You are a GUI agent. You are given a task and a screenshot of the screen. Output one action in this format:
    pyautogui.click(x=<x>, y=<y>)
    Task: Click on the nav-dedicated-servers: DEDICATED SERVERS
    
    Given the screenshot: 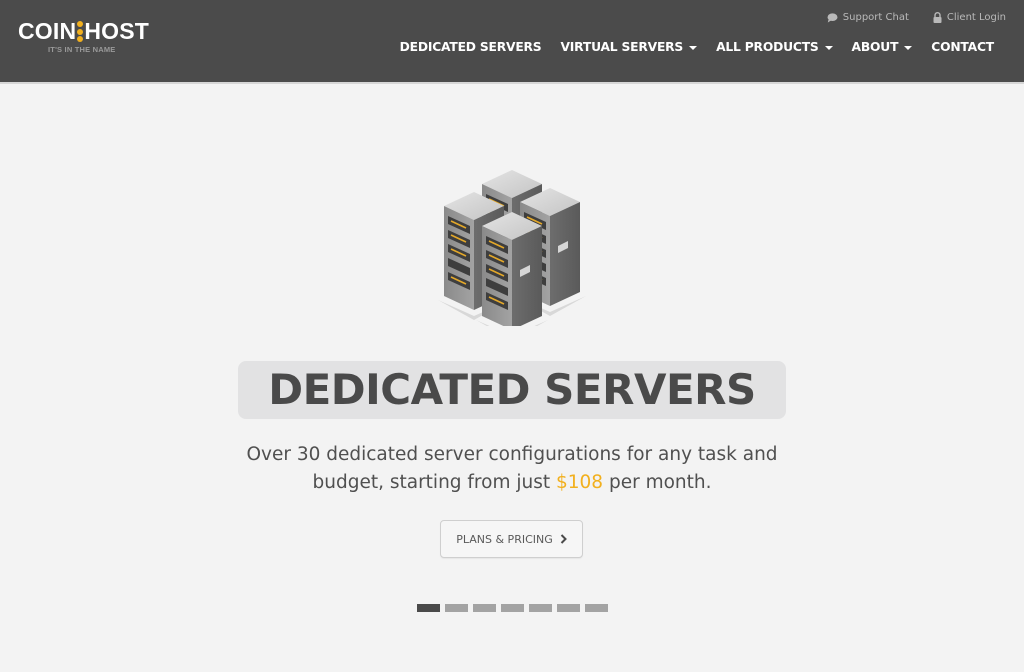 What is the action you would take?
    pyautogui.click(x=471, y=47)
    